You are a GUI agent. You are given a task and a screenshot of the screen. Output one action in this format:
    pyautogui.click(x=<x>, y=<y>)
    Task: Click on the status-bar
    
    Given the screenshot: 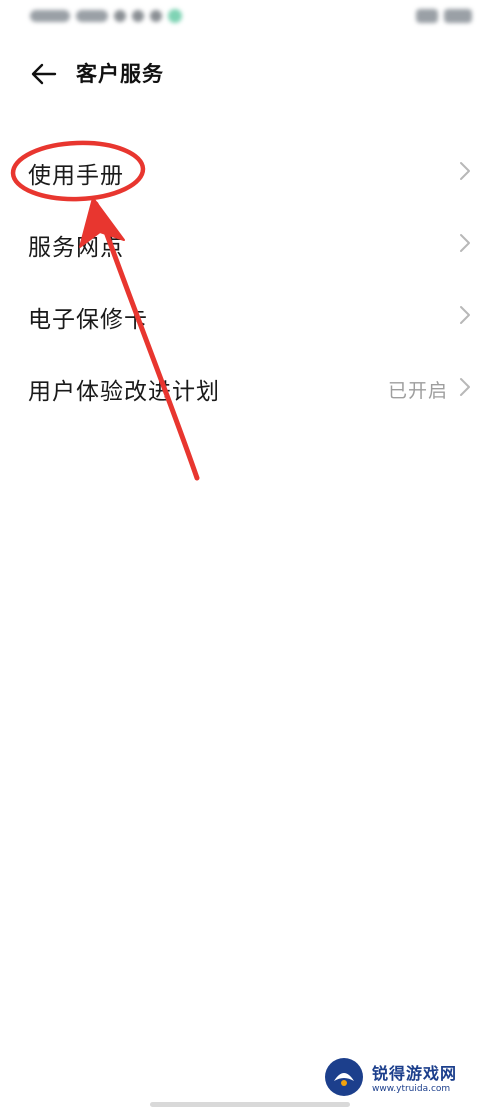 What is the action you would take?
    pyautogui.click(x=250, y=18)
    